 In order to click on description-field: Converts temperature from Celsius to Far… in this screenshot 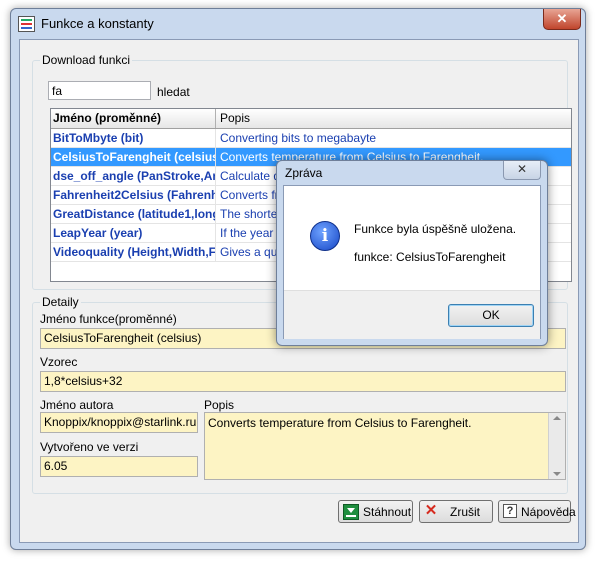, I will do `click(385, 446)`.